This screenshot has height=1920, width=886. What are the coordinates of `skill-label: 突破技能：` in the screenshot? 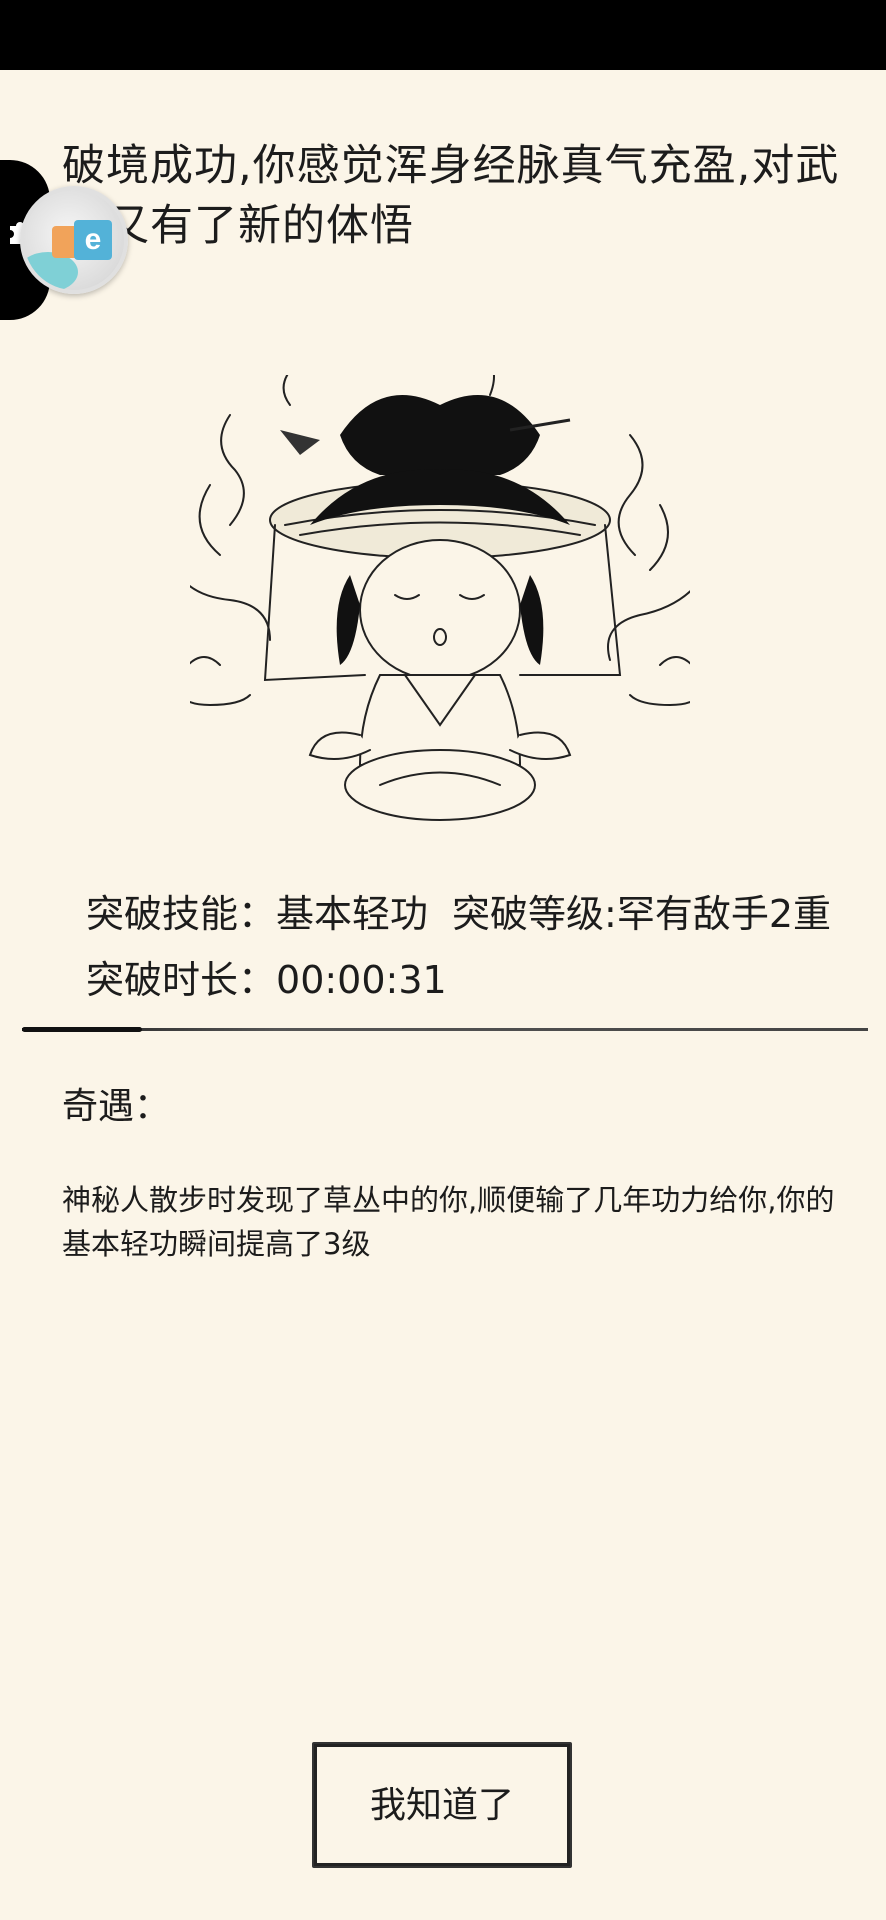 It's located at (181, 914).